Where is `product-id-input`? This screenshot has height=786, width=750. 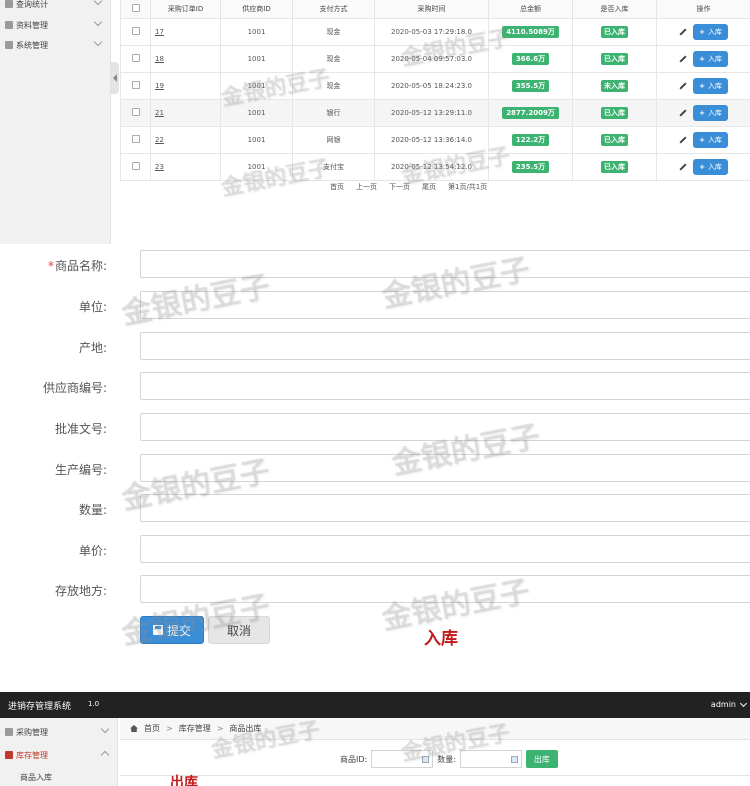
product-id-input is located at coordinates (402, 759).